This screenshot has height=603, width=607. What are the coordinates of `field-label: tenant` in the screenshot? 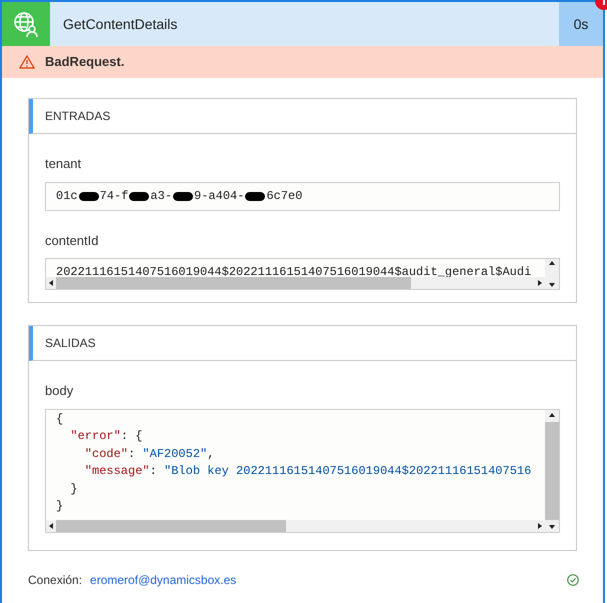 It's located at (63, 164).